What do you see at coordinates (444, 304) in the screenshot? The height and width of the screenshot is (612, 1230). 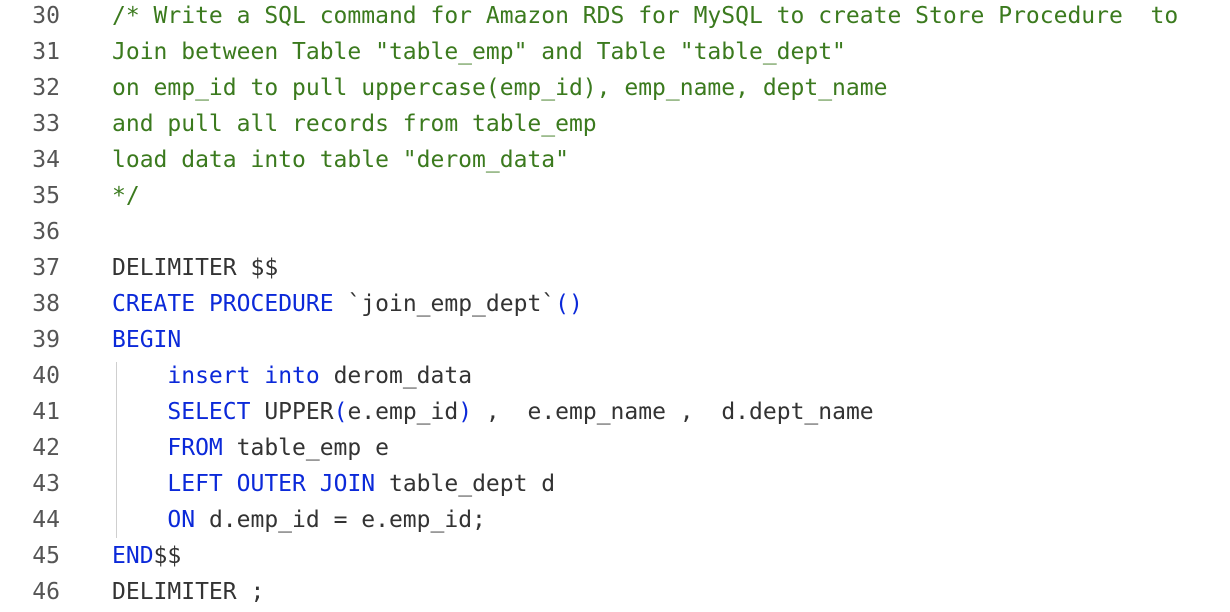 I see `code-token: `join_emp_dept`` at bounding box center [444, 304].